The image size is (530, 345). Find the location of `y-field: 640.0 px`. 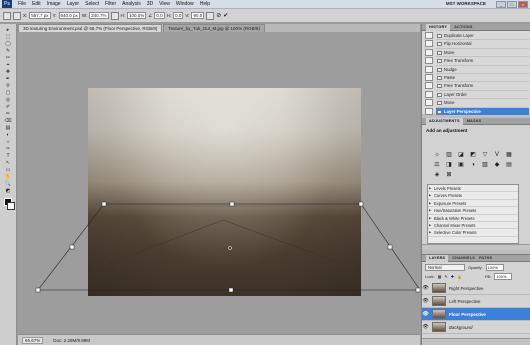

y-field: 640.0 px is located at coordinates (69, 15).